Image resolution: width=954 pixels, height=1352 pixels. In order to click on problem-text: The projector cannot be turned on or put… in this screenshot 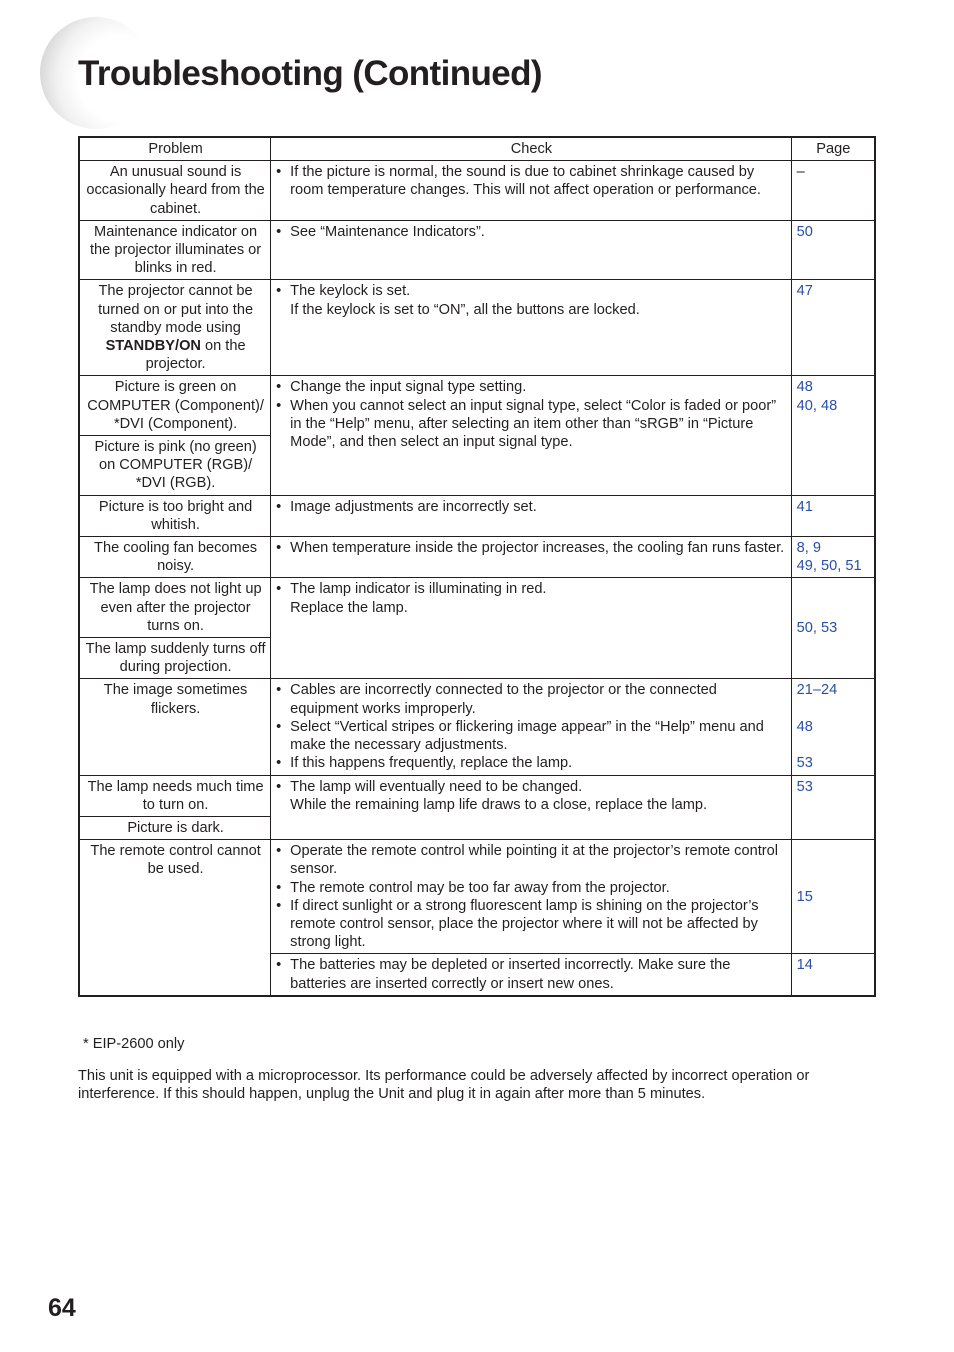, I will do `click(176, 309)`.